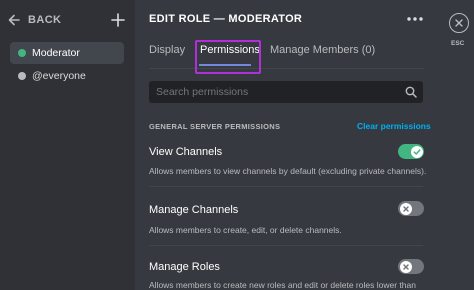  What do you see at coordinates (67, 20) in the screenshot?
I see `sidebar-header: BACK` at bounding box center [67, 20].